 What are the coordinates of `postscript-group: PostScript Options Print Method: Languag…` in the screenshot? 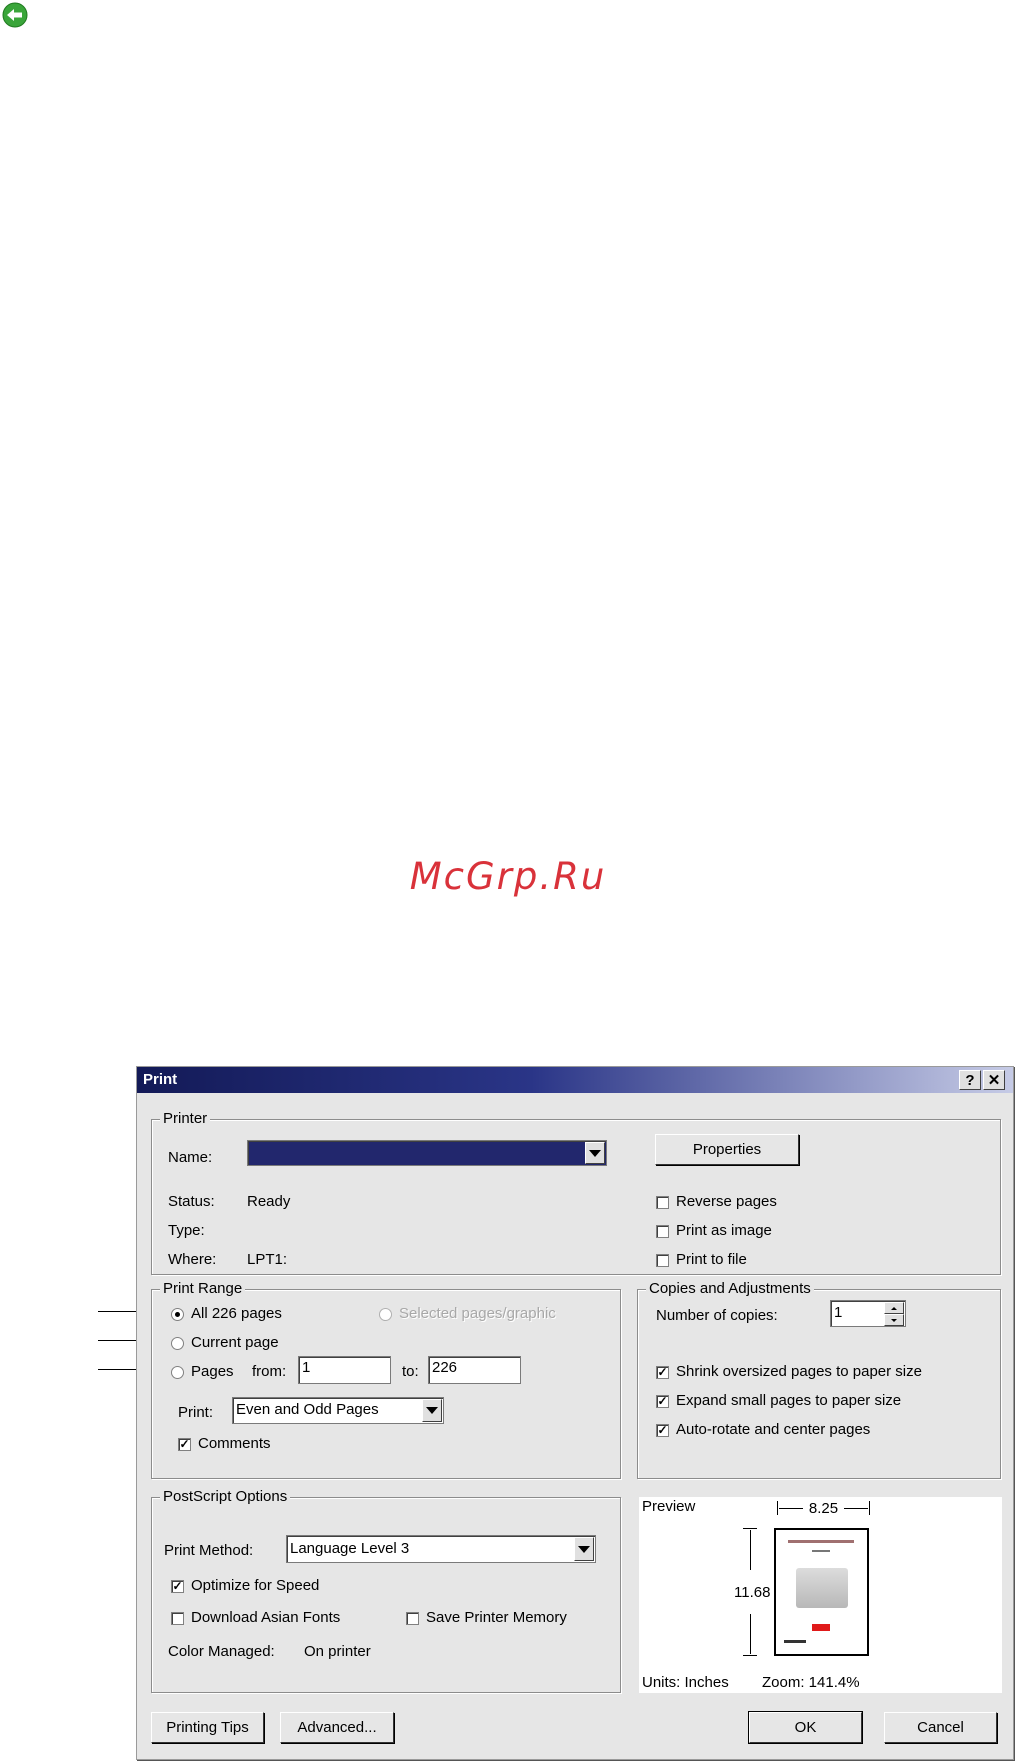 It's located at (386, 1590).